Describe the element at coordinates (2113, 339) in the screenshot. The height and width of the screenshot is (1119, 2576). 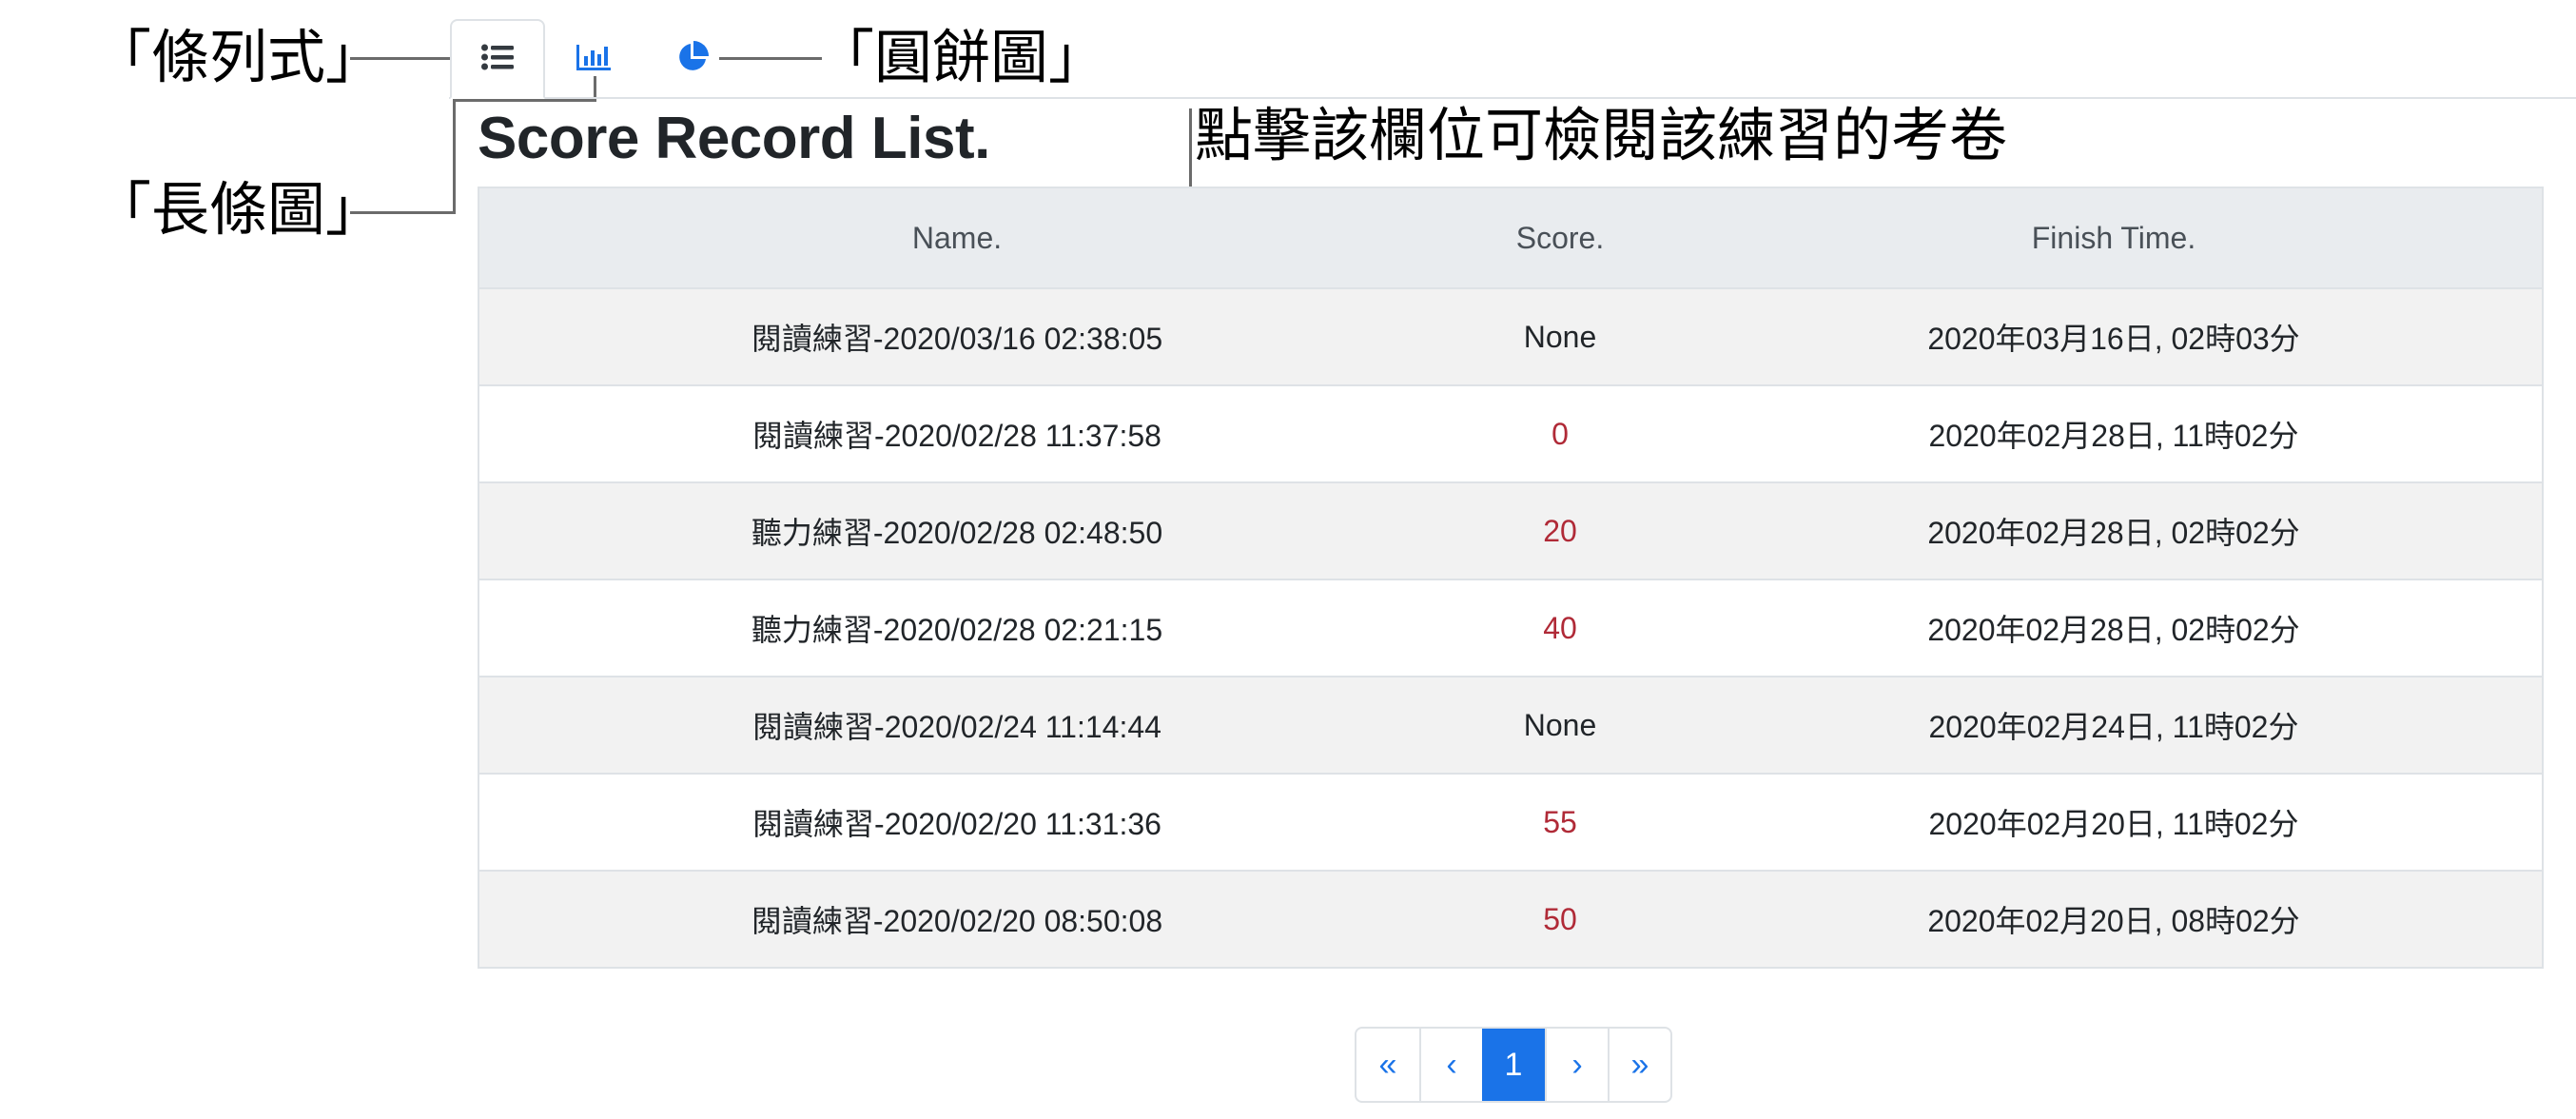
I see `cell-finish-time: 2020年03月16日, 02時03分` at that location.